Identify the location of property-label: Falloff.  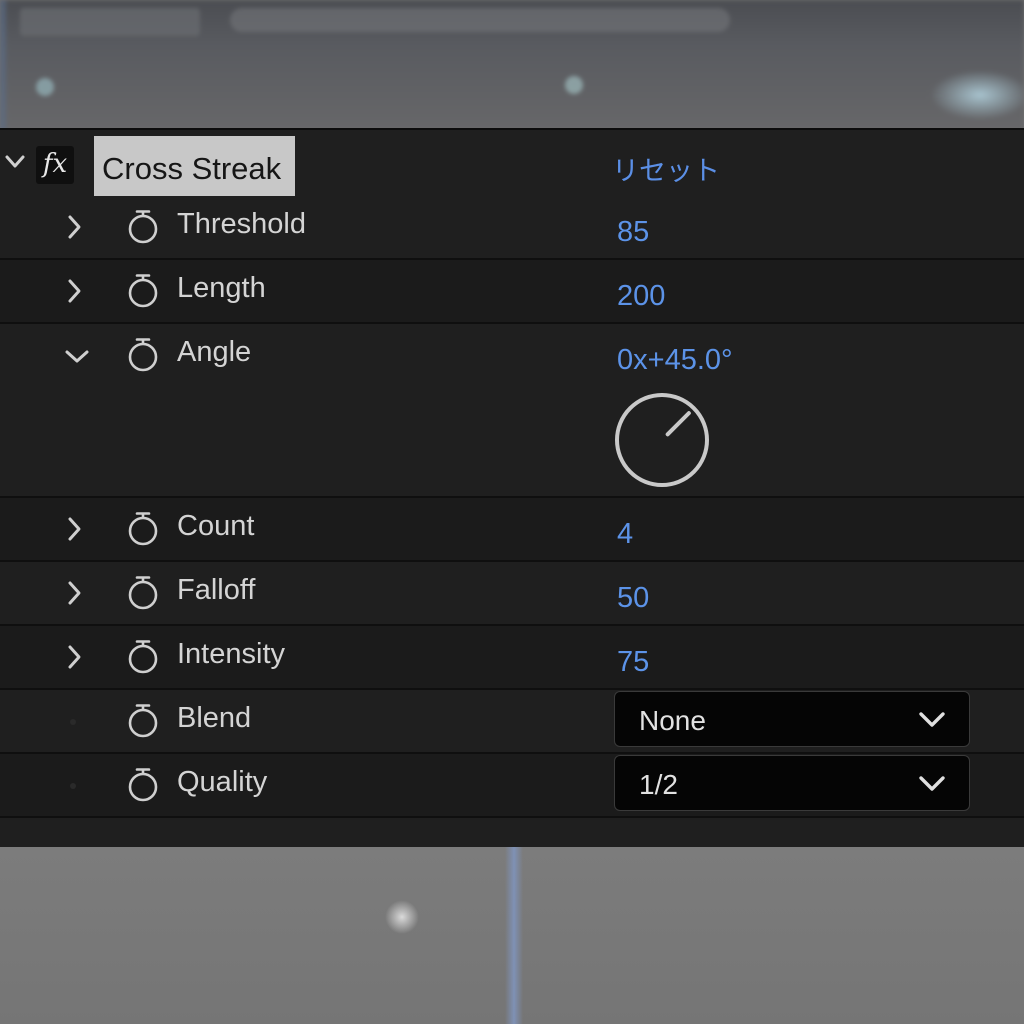
(216, 590).